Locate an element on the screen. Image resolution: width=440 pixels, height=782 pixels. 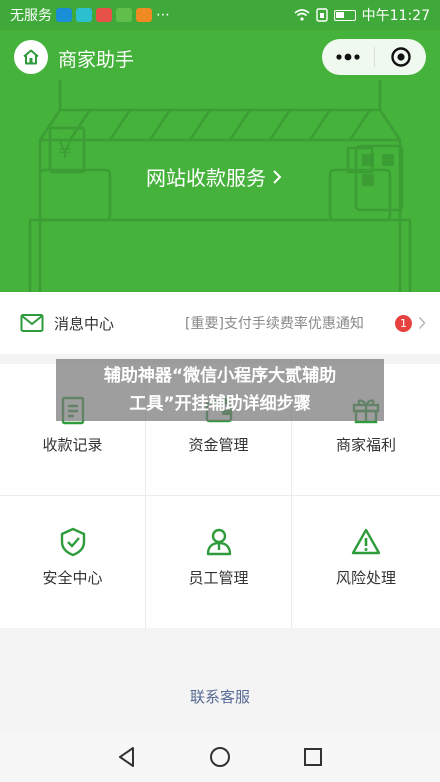
clock-text: 中午11:27 is located at coordinates (395, 16).